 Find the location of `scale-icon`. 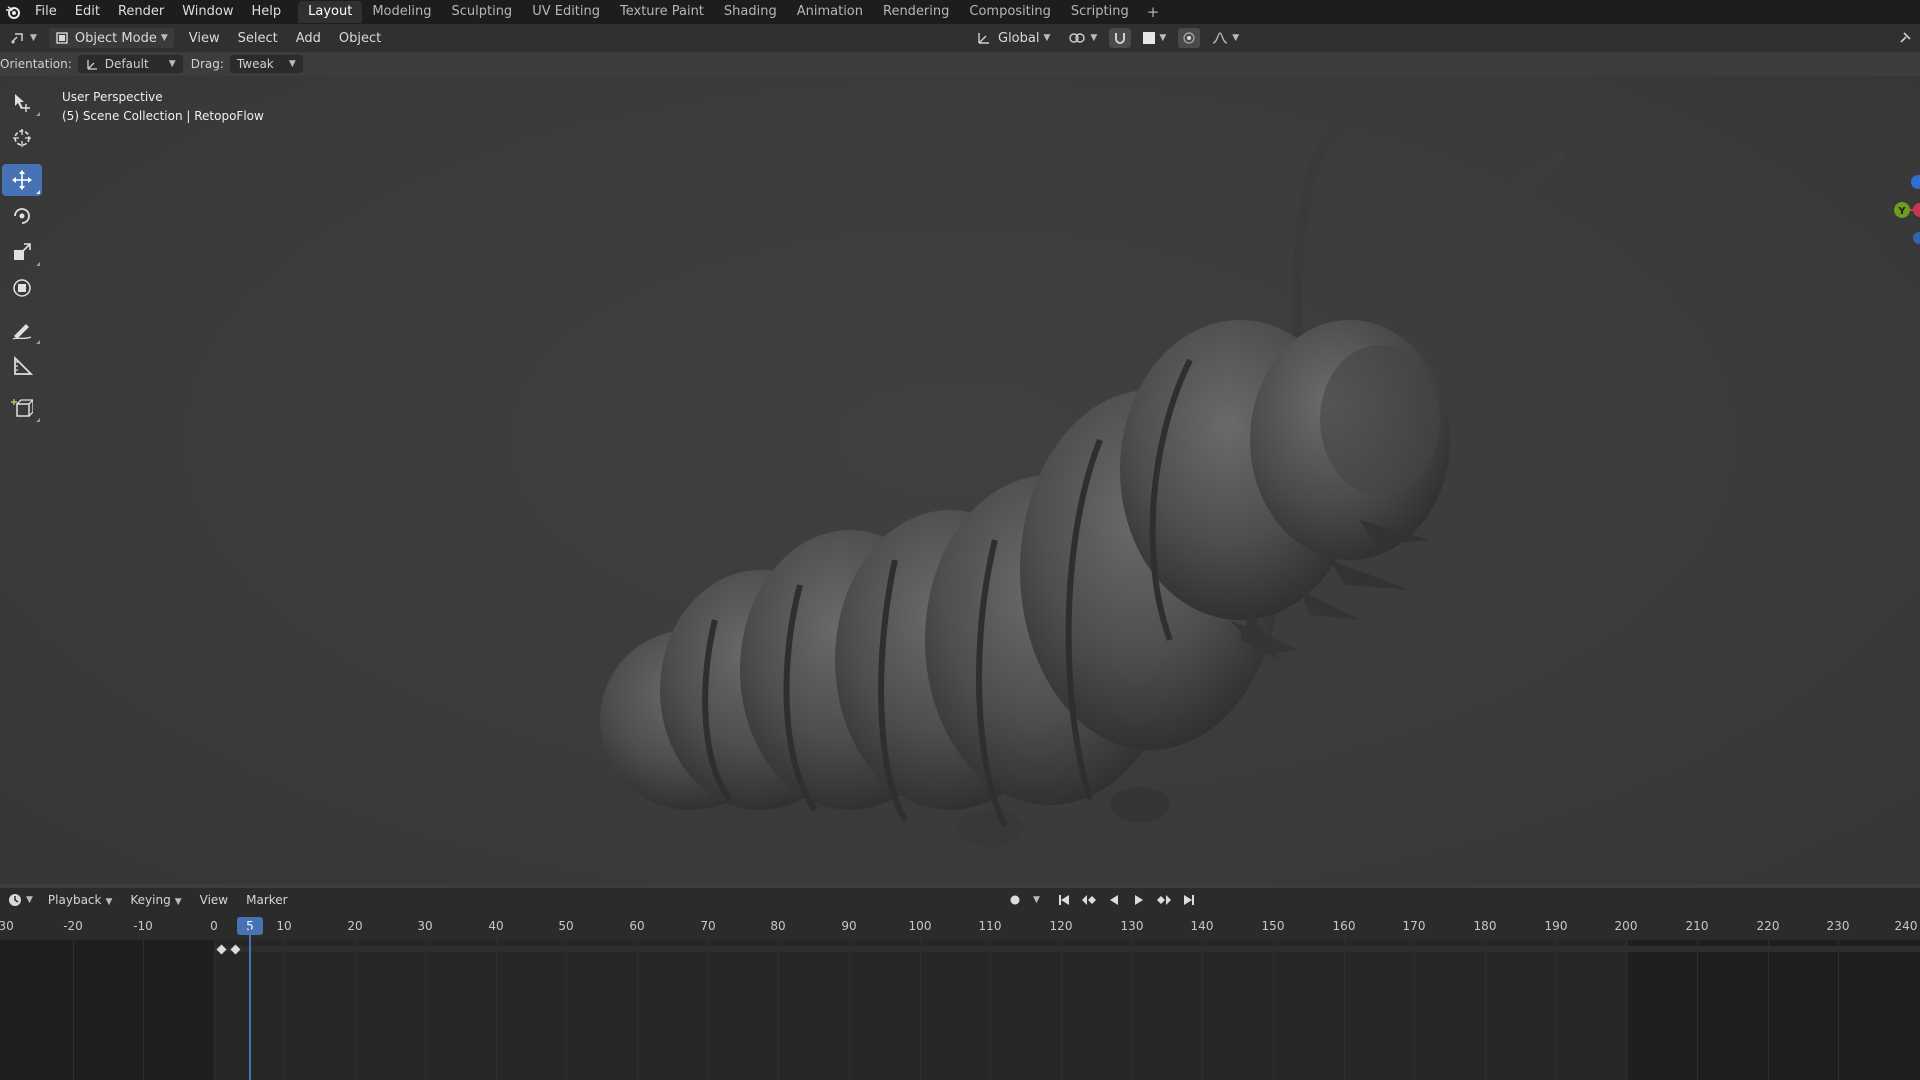

scale-icon is located at coordinates (22, 251).